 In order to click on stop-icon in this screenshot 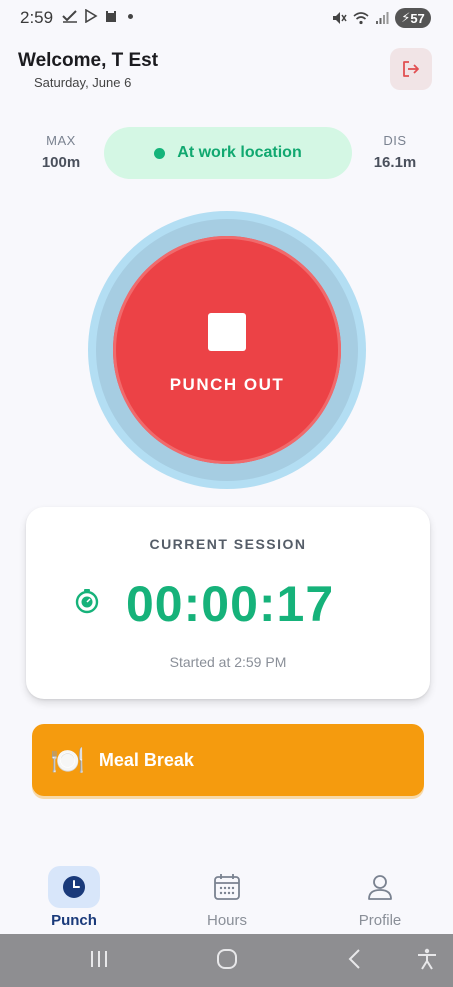, I will do `click(227, 332)`.